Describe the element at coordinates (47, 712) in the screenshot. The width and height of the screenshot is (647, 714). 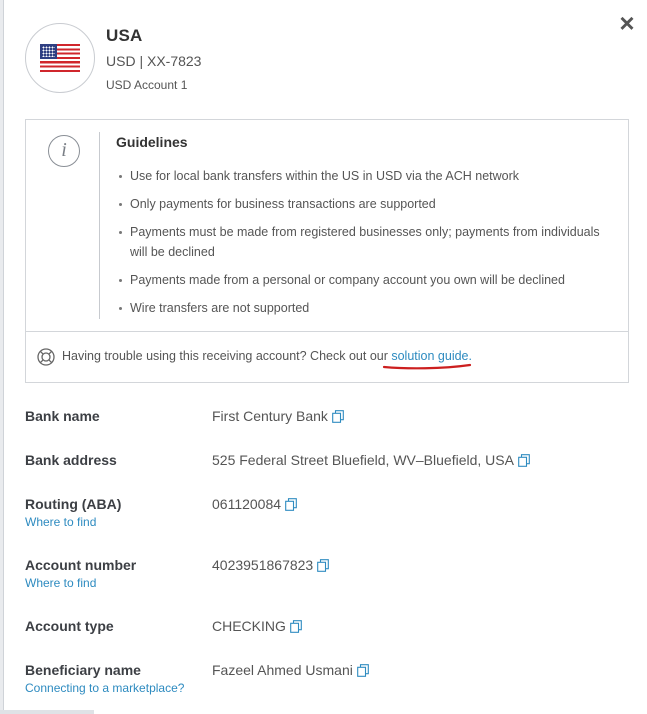
I see `bottom-scrollbar-edge` at that location.